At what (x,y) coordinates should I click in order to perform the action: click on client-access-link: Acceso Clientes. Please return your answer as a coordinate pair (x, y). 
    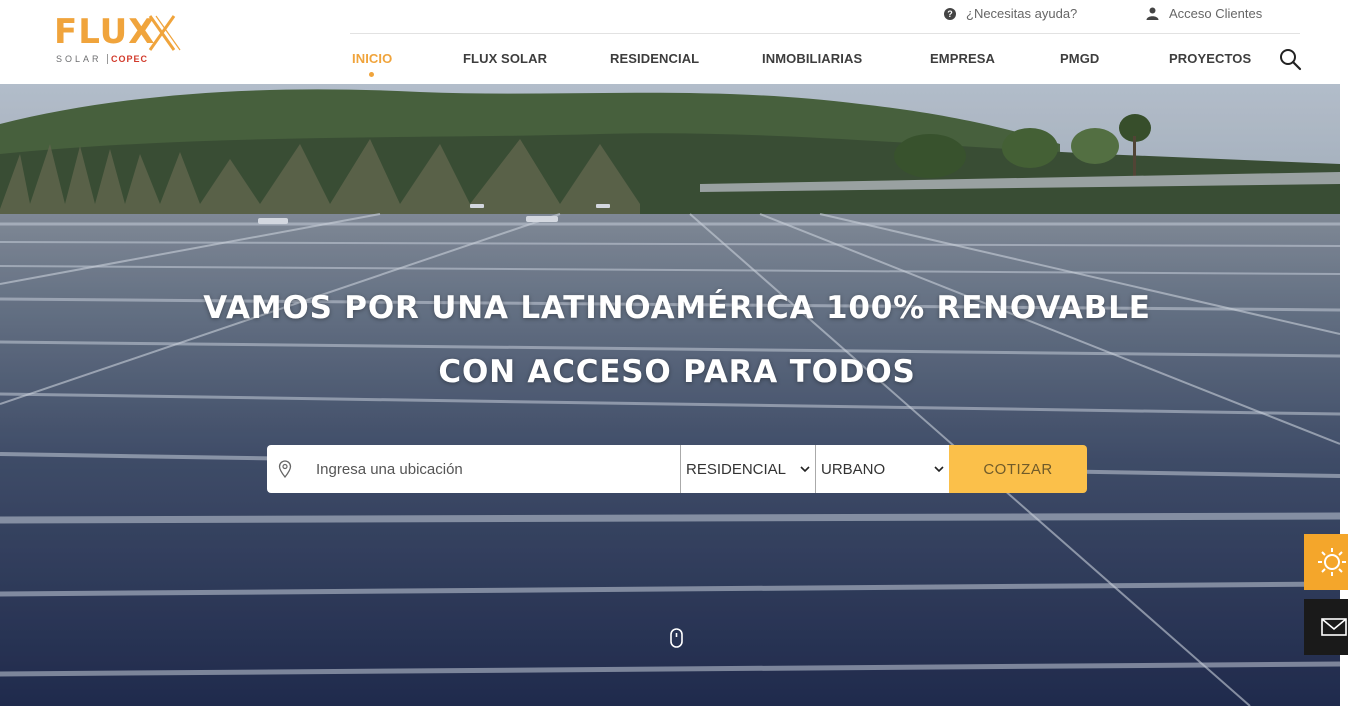
    Looking at the image, I should click on (1204, 13).